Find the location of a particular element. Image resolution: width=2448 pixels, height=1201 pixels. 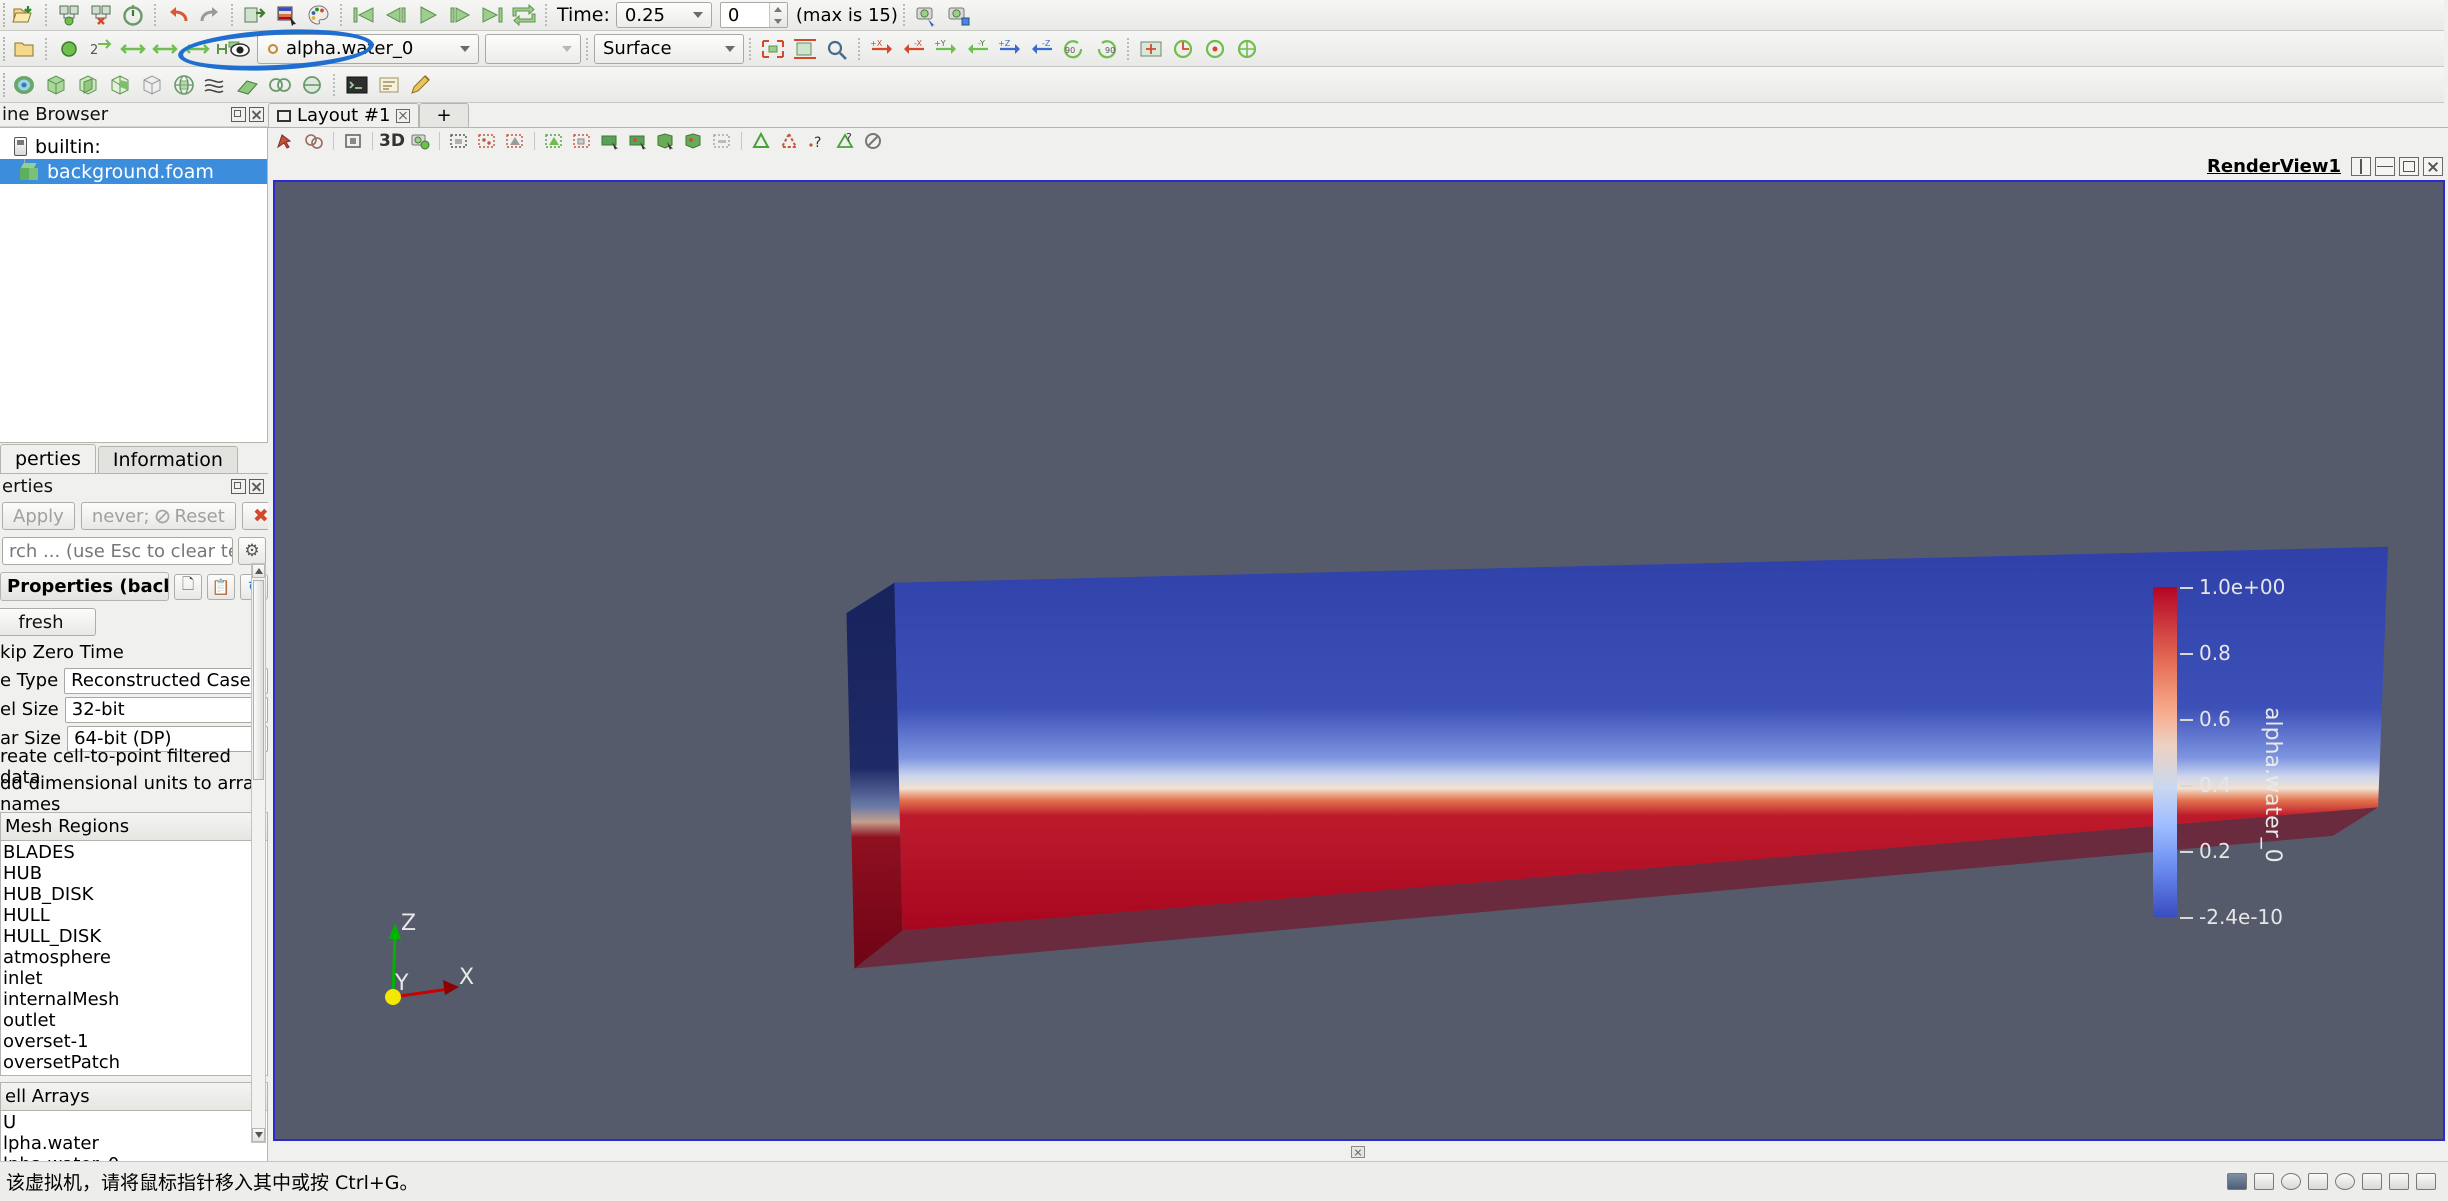

search-input: rch ... (use Esc to clear text) is located at coordinates (117, 551).